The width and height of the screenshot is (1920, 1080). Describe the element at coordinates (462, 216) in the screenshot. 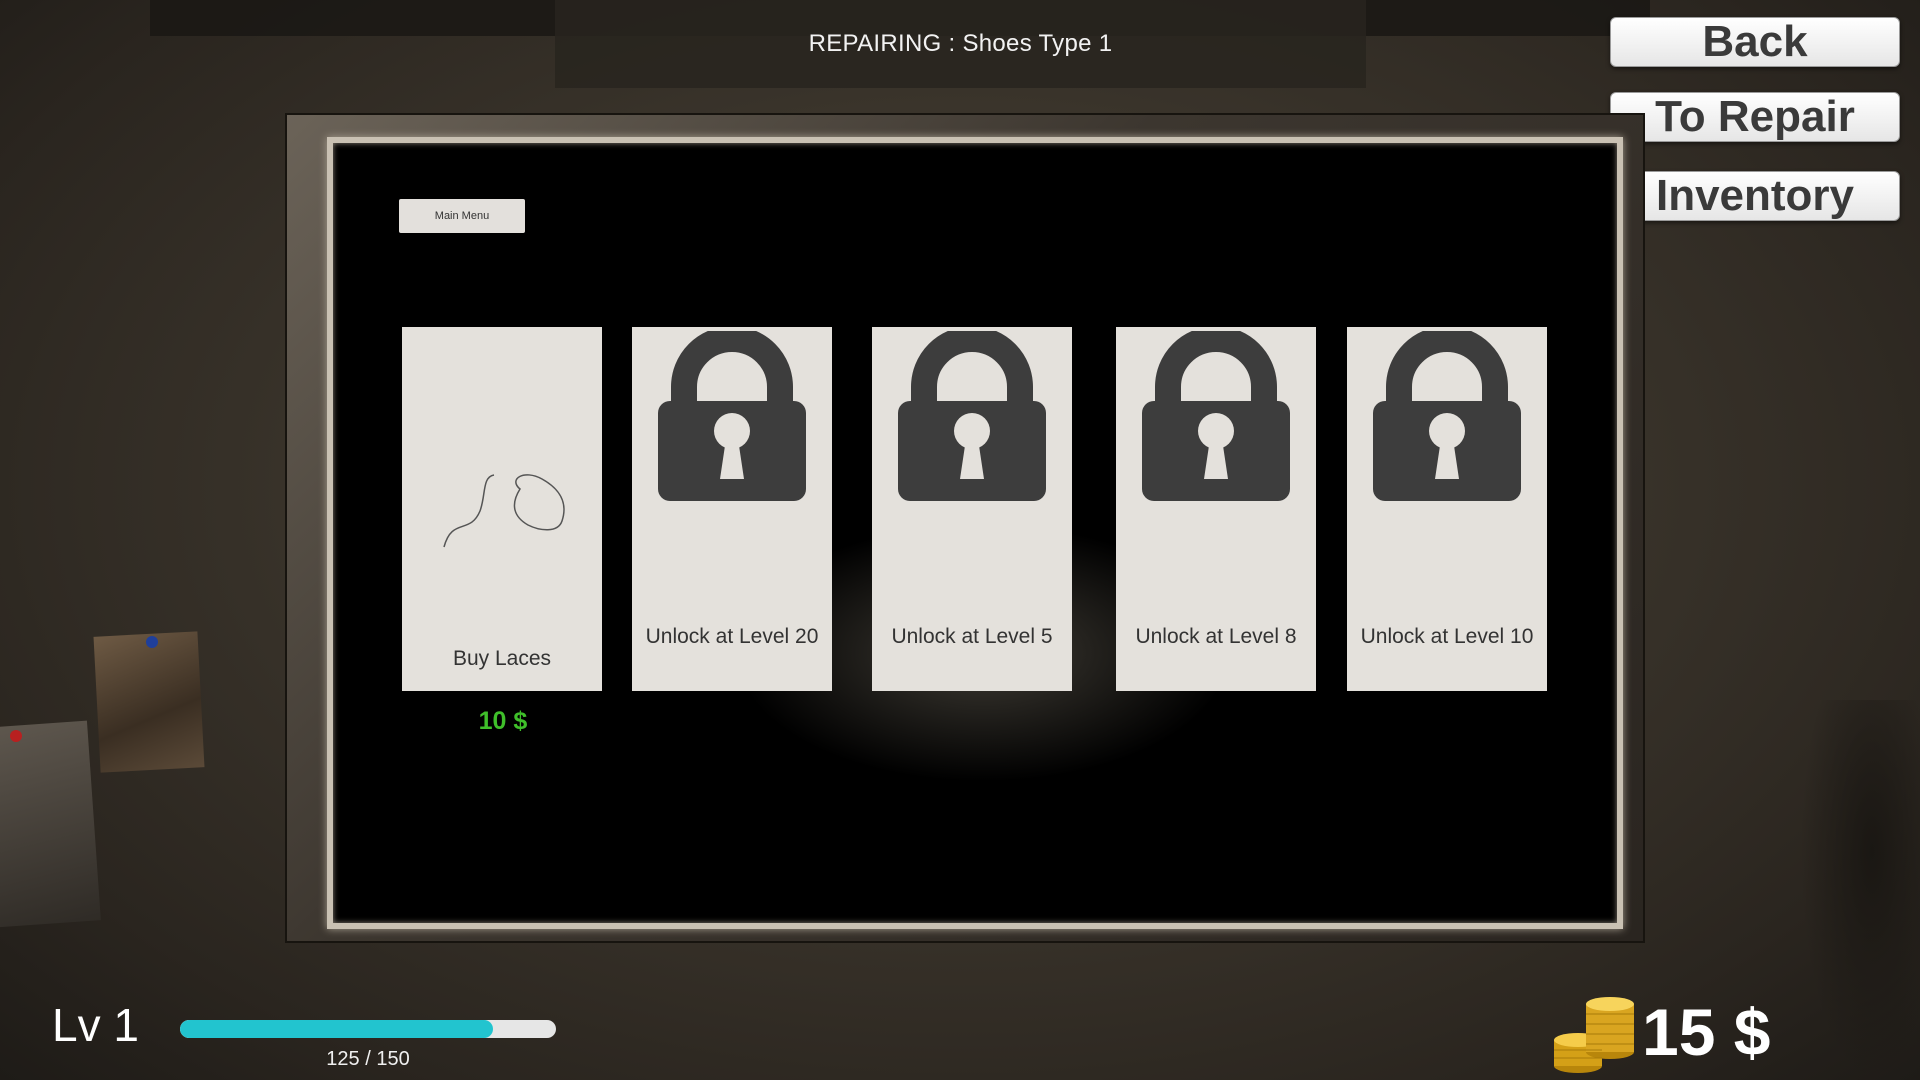

I see `main-menu-button: Main Menu` at that location.